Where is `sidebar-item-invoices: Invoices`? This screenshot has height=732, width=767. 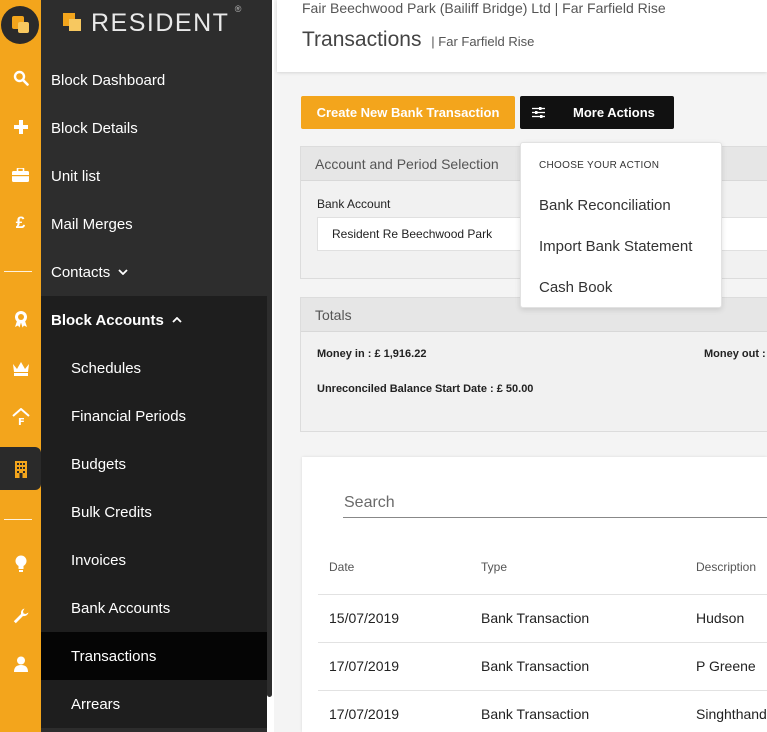
sidebar-item-invoices: Invoices is located at coordinates (154, 560).